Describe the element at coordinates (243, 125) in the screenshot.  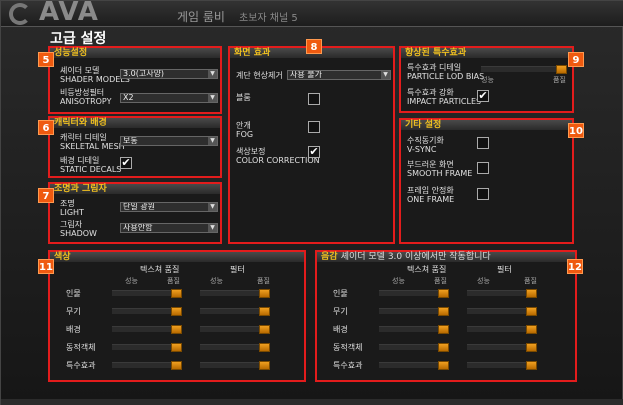
I see `fog-label-ko: 안개` at that location.